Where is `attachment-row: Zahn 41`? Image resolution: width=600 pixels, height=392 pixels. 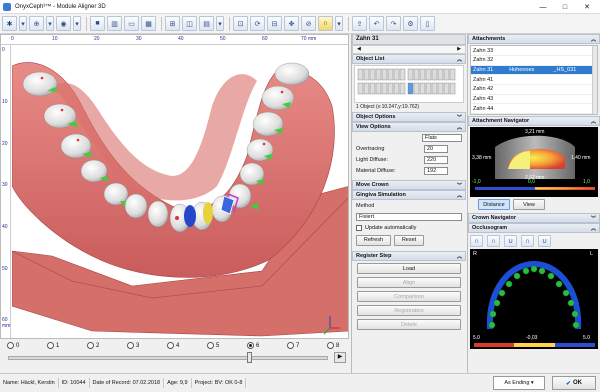 attachment-row: Zahn 41 is located at coordinates (532, 80).